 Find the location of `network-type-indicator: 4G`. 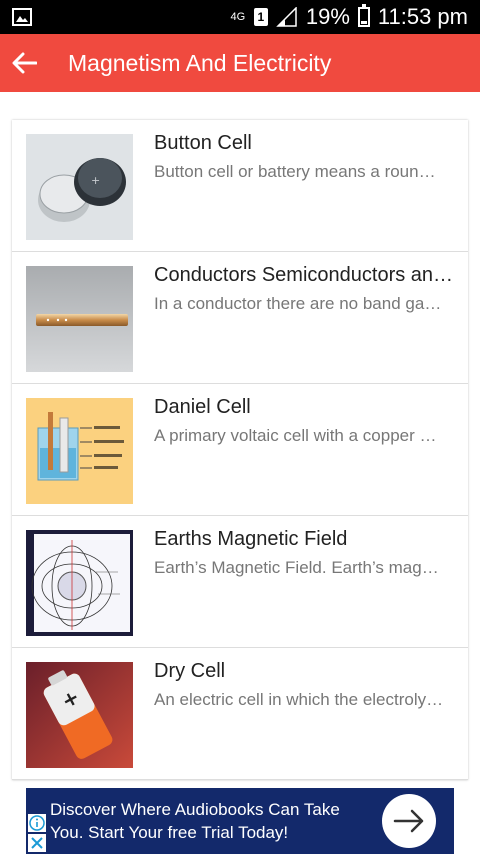

network-type-indicator: 4G is located at coordinates (238, 17).